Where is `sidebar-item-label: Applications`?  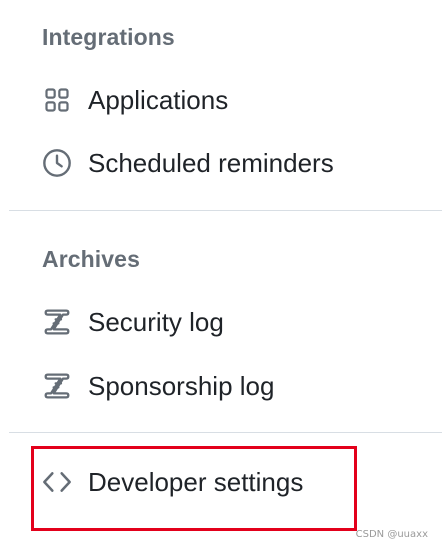 sidebar-item-label: Applications is located at coordinates (158, 99).